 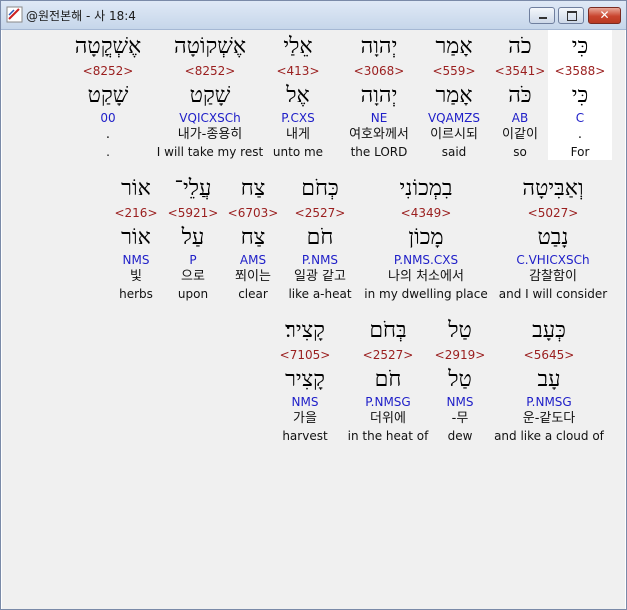 I want to click on lexical-form: מָכוֹן, so click(x=426, y=237).